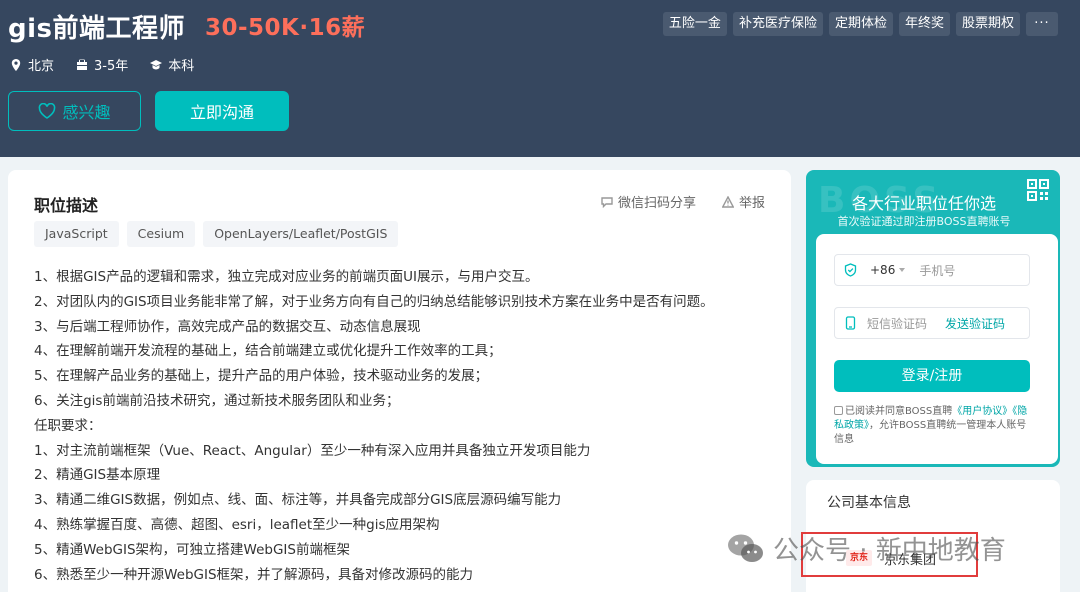 This screenshot has height=592, width=1080. Describe the element at coordinates (850, 323) in the screenshot. I see `phone-icon` at that location.